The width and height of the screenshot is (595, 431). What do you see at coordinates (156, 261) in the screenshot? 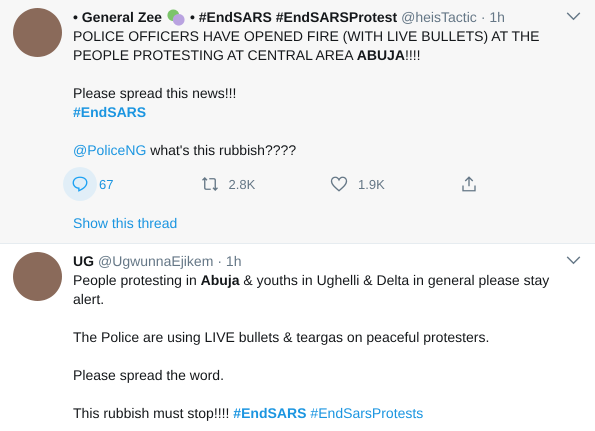
I see `user-handle: @UgwunnaEjikem` at bounding box center [156, 261].